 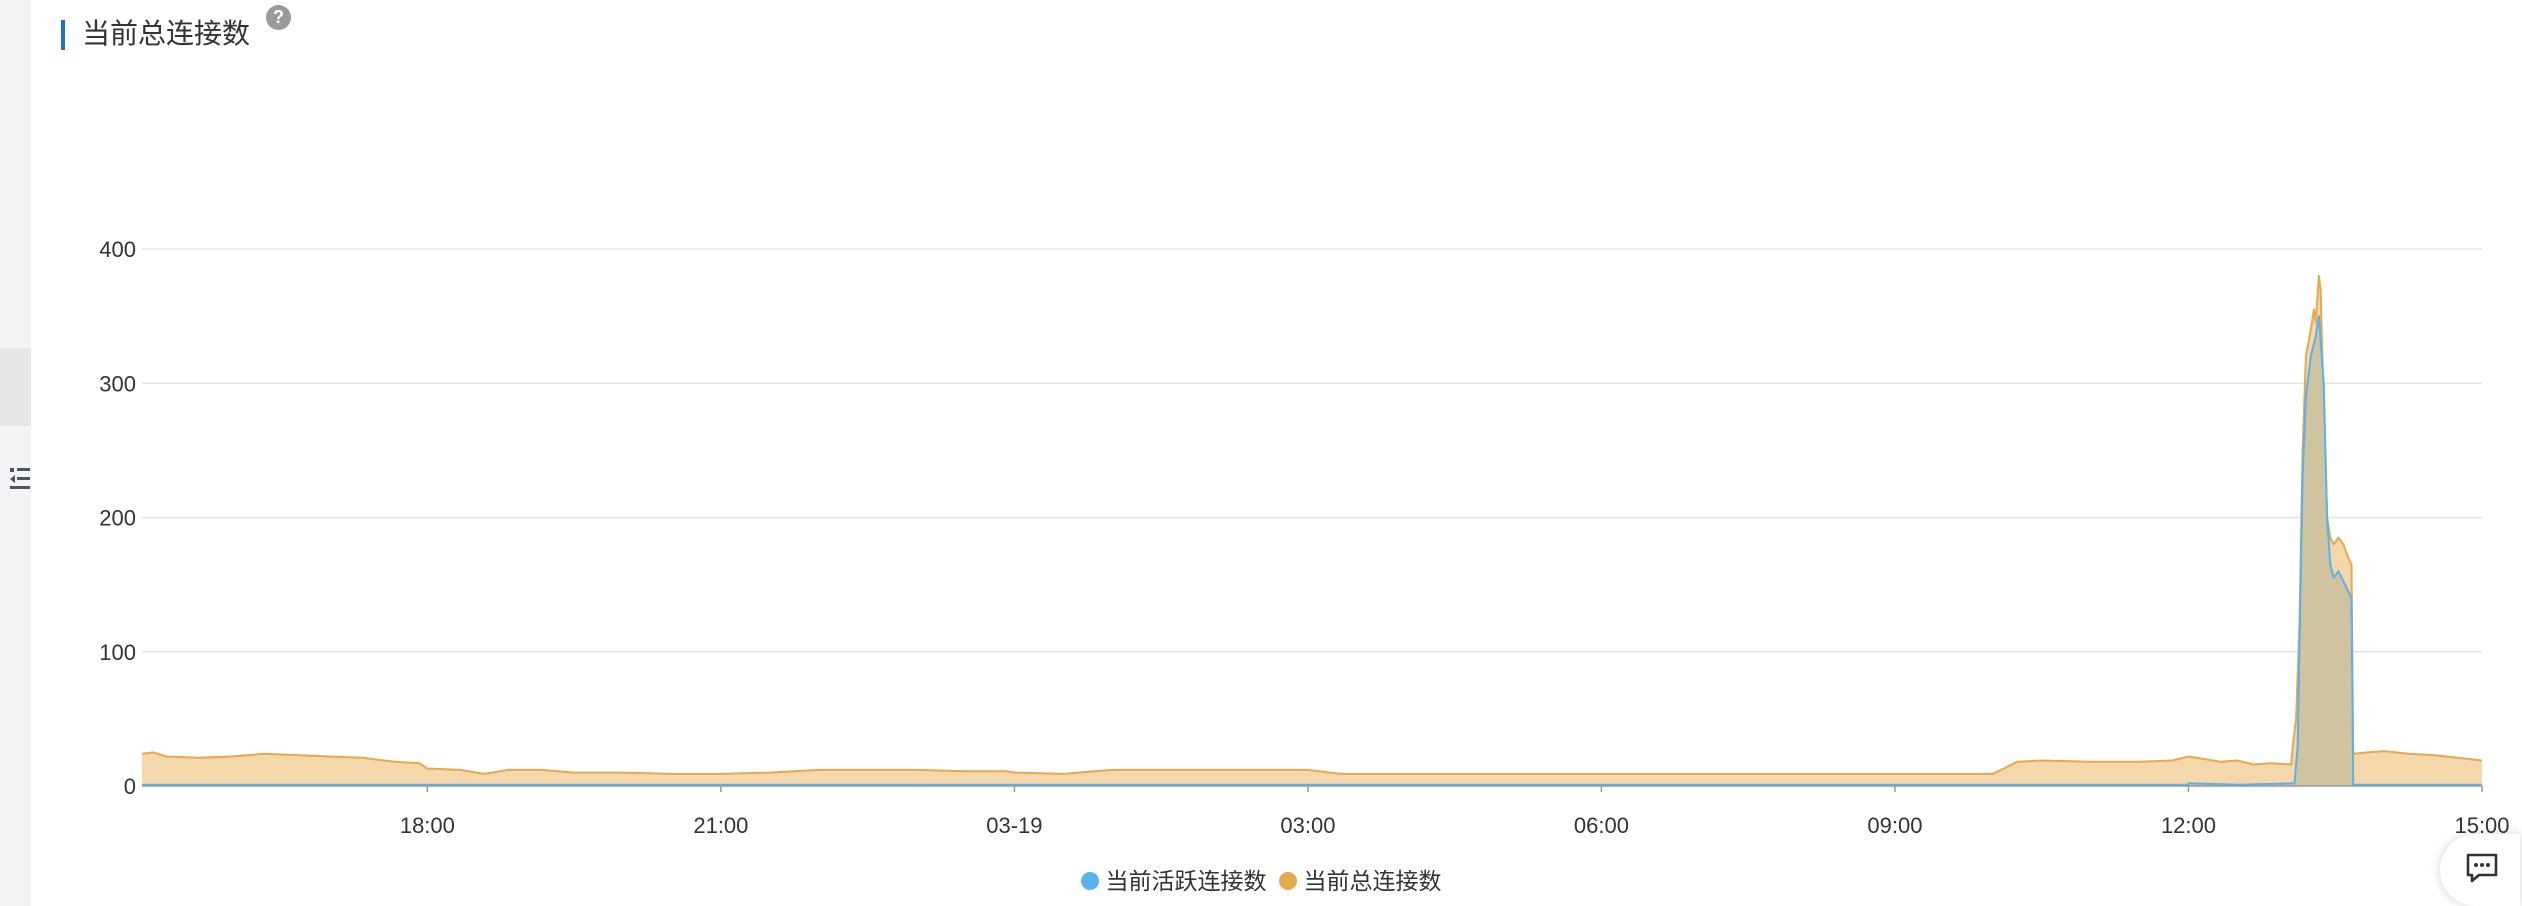 I want to click on x-tick-label: 12:00, so click(x=2188, y=825).